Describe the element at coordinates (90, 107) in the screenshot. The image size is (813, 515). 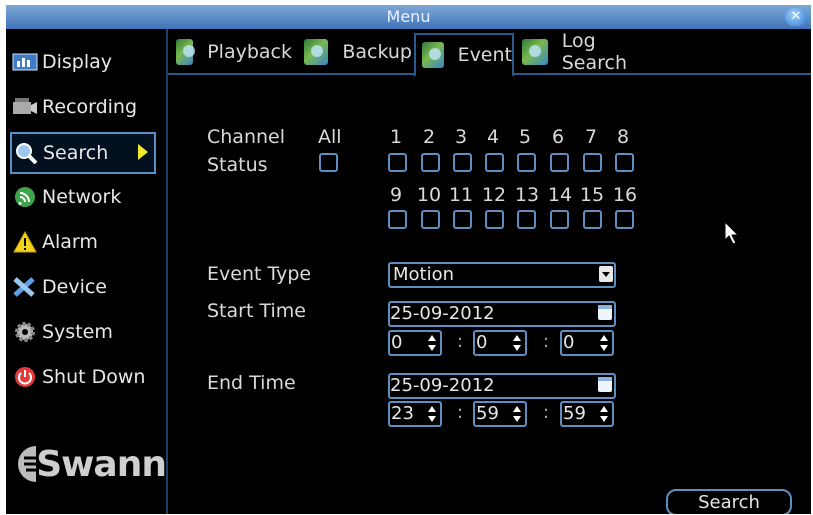
I see `sidebar-item-label: Recording` at that location.